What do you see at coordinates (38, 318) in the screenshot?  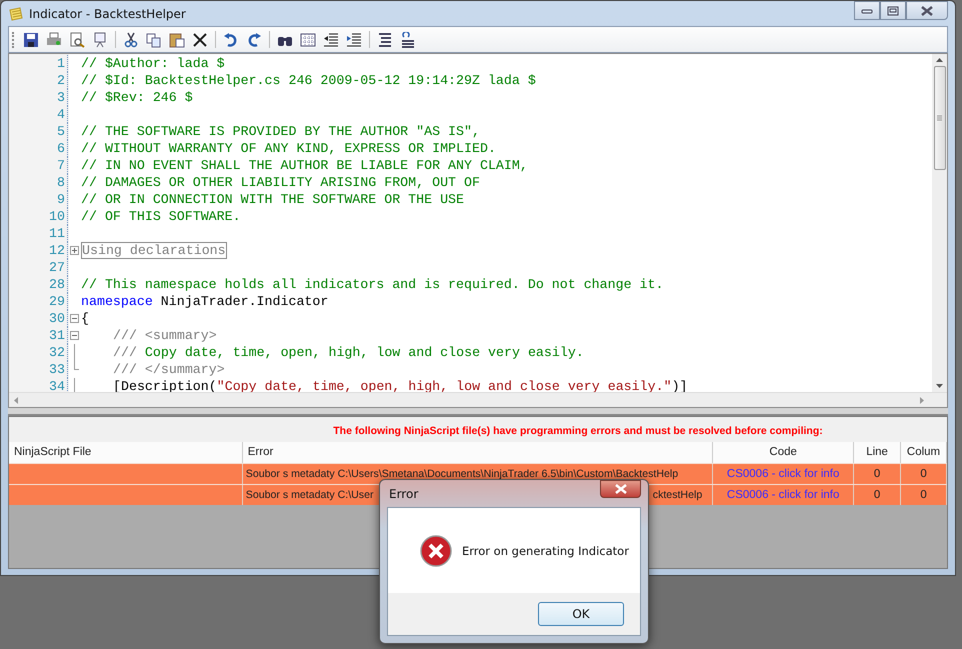 I see `line-number: 30` at bounding box center [38, 318].